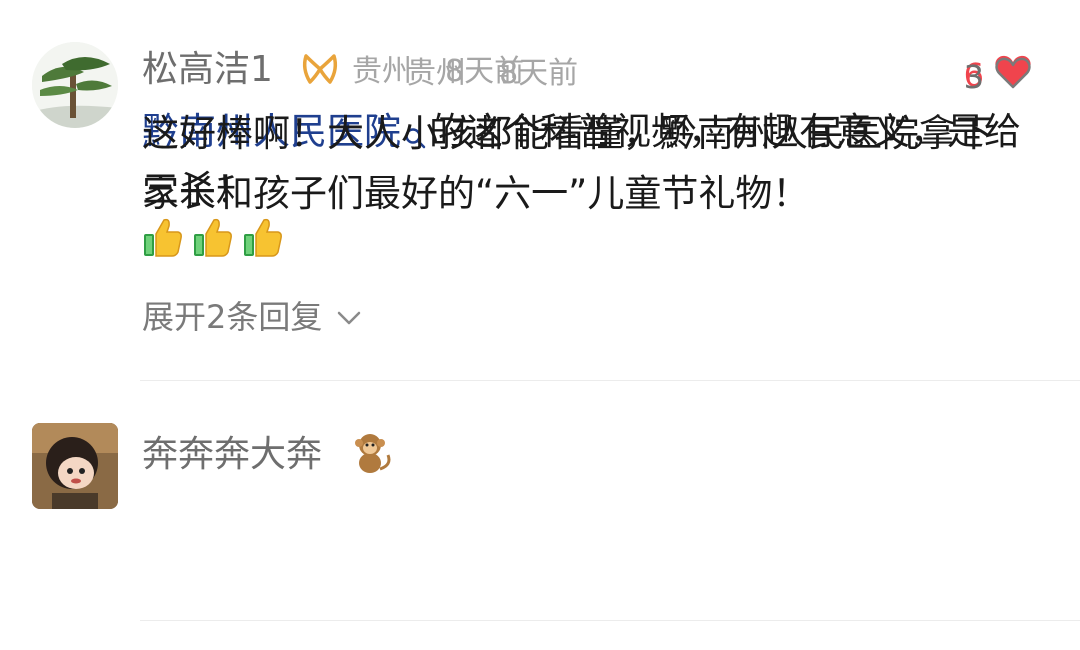  Describe the element at coordinates (973, 76) in the screenshot. I see `like-count: 3` at that location.